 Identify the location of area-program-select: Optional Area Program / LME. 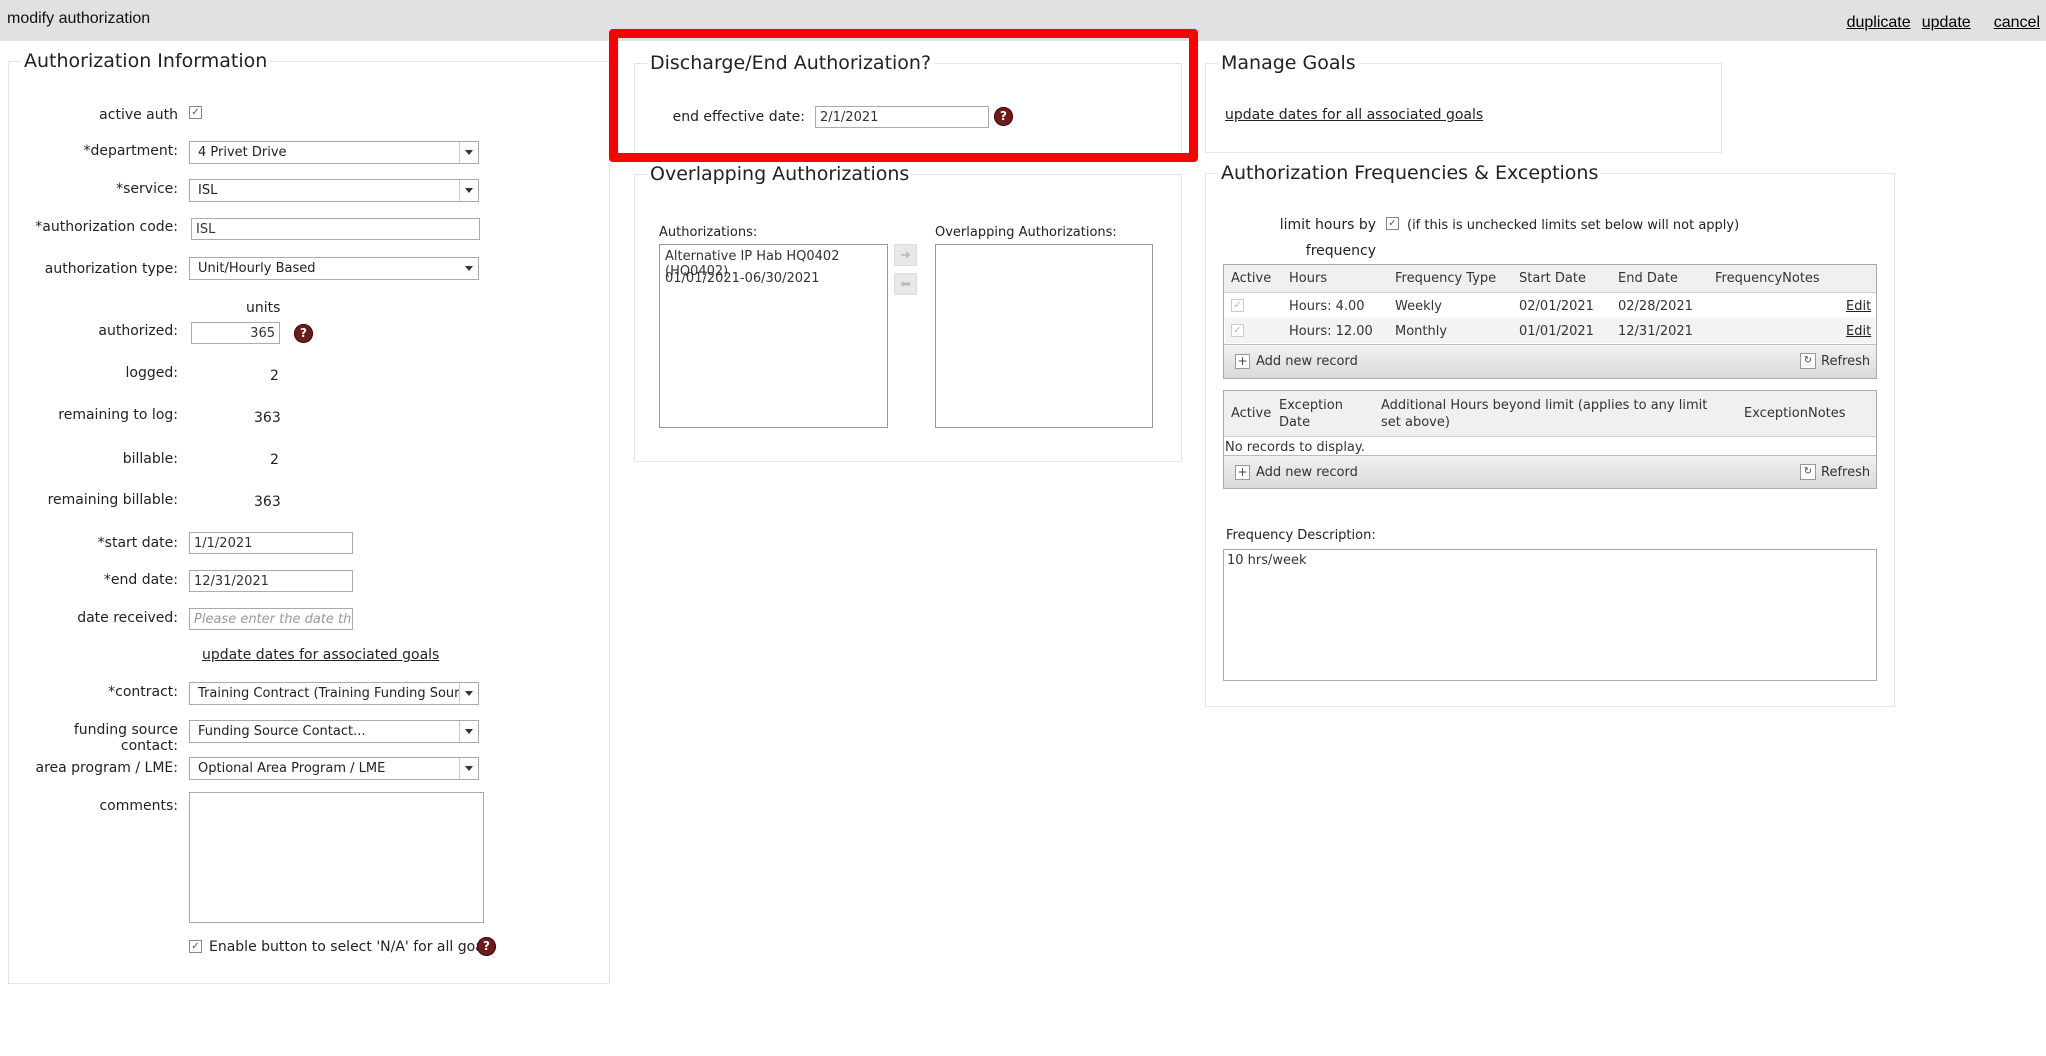
(334, 768).